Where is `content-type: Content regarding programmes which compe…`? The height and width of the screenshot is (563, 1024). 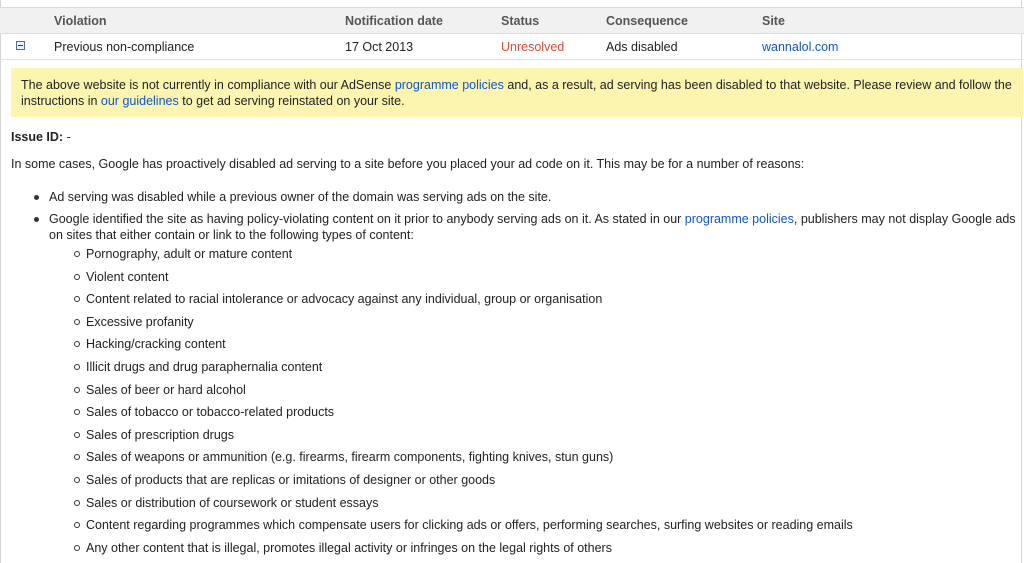
content-type: Content regarding programmes which compe… is located at coordinates (469, 525).